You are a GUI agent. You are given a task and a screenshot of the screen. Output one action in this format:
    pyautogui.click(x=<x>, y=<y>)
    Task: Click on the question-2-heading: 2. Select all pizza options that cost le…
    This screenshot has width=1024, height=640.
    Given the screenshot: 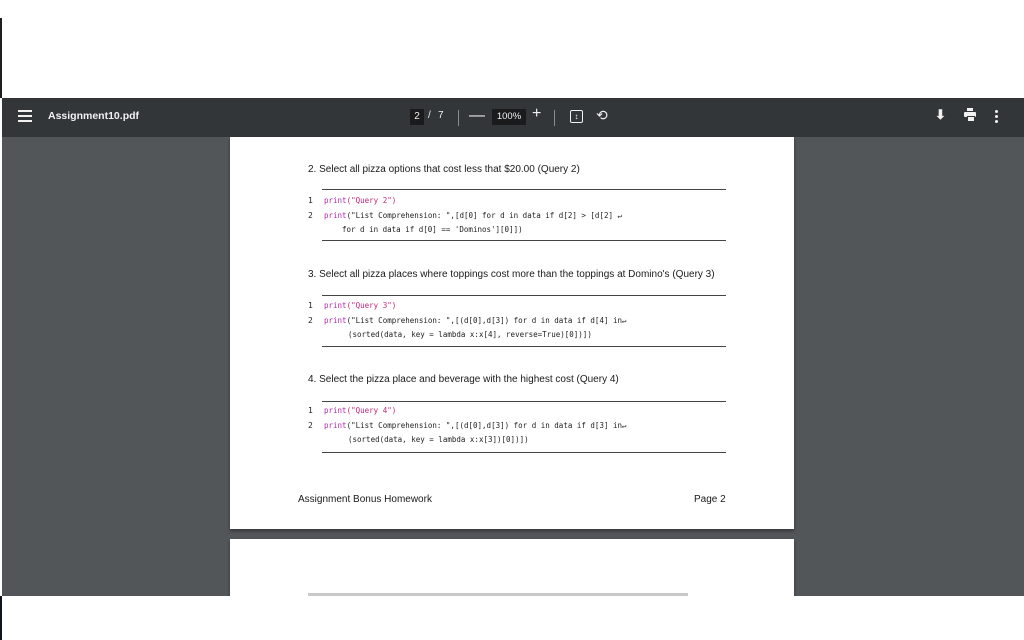 What is the action you would take?
    pyautogui.click(x=444, y=169)
    